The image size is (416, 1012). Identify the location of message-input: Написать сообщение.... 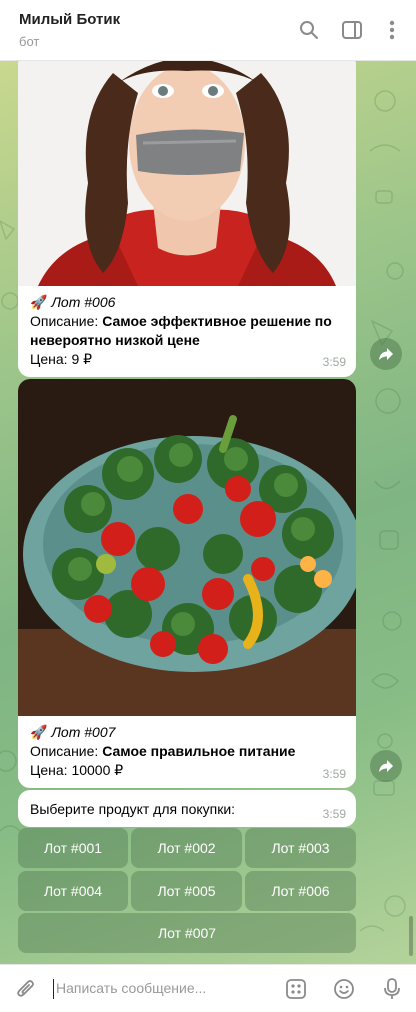
(131, 988).